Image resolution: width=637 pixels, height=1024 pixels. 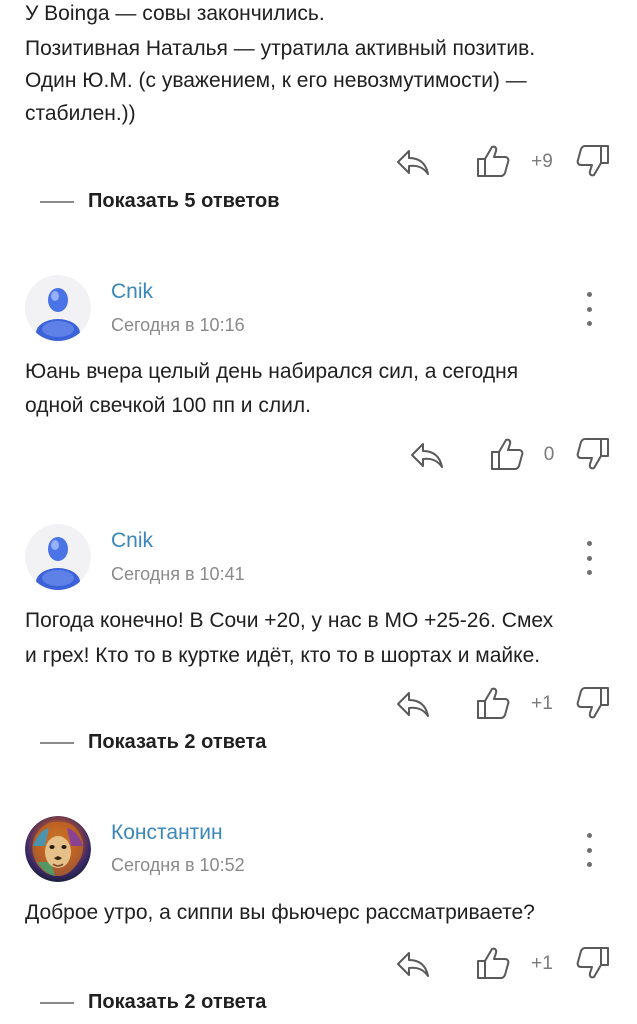 I want to click on comment-text-line: У Boingа — совы закончились., so click(x=175, y=13).